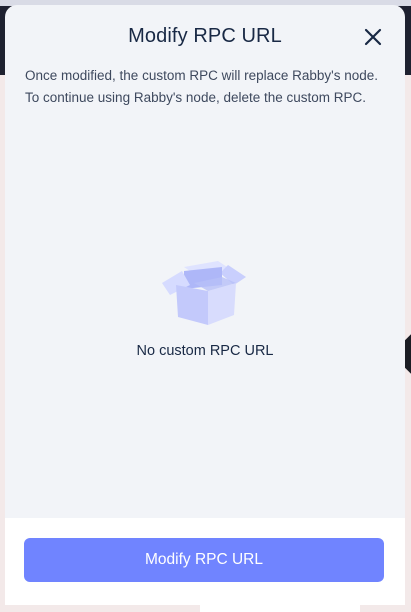  I want to click on modal-header: Modify RPC URL, so click(205, 35).